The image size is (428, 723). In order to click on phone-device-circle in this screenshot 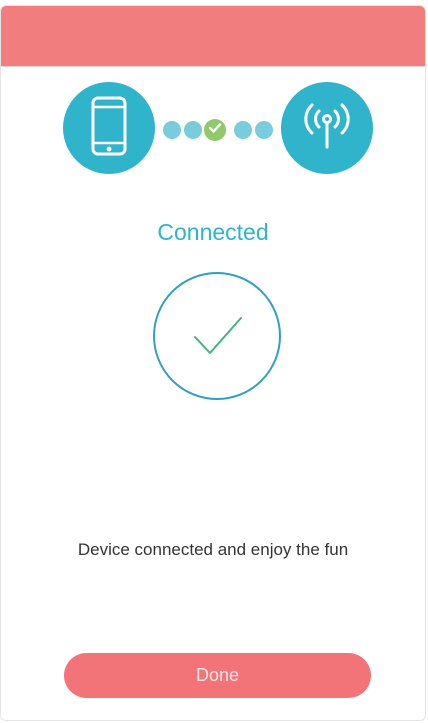, I will do `click(109, 128)`.